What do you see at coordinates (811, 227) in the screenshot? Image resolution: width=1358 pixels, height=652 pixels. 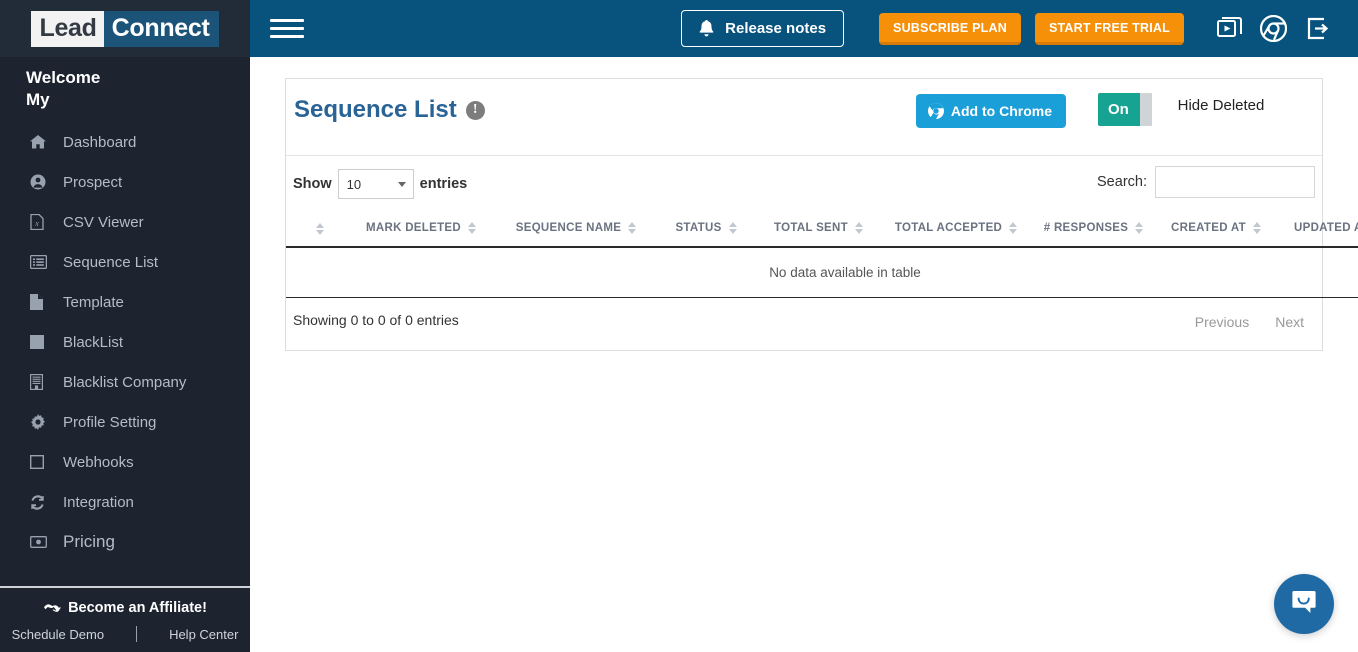 I see `column-label: TOTAL SENT` at bounding box center [811, 227].